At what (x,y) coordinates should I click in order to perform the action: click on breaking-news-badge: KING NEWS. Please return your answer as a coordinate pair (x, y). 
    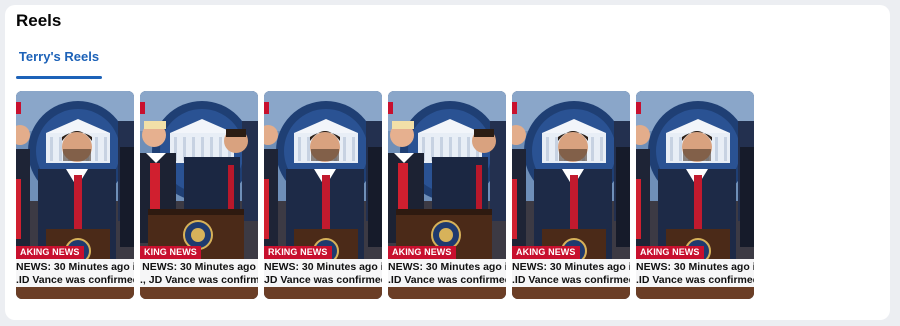
    Looking at the image, I should click on (170, 252).